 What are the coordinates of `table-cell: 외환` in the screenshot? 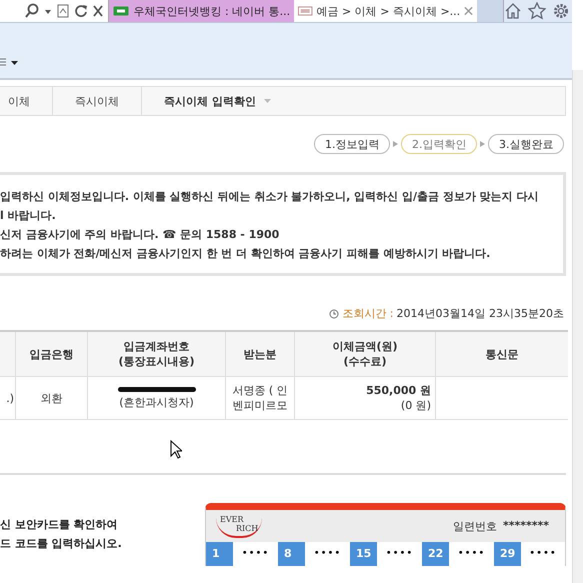 It's located at (52, 398).